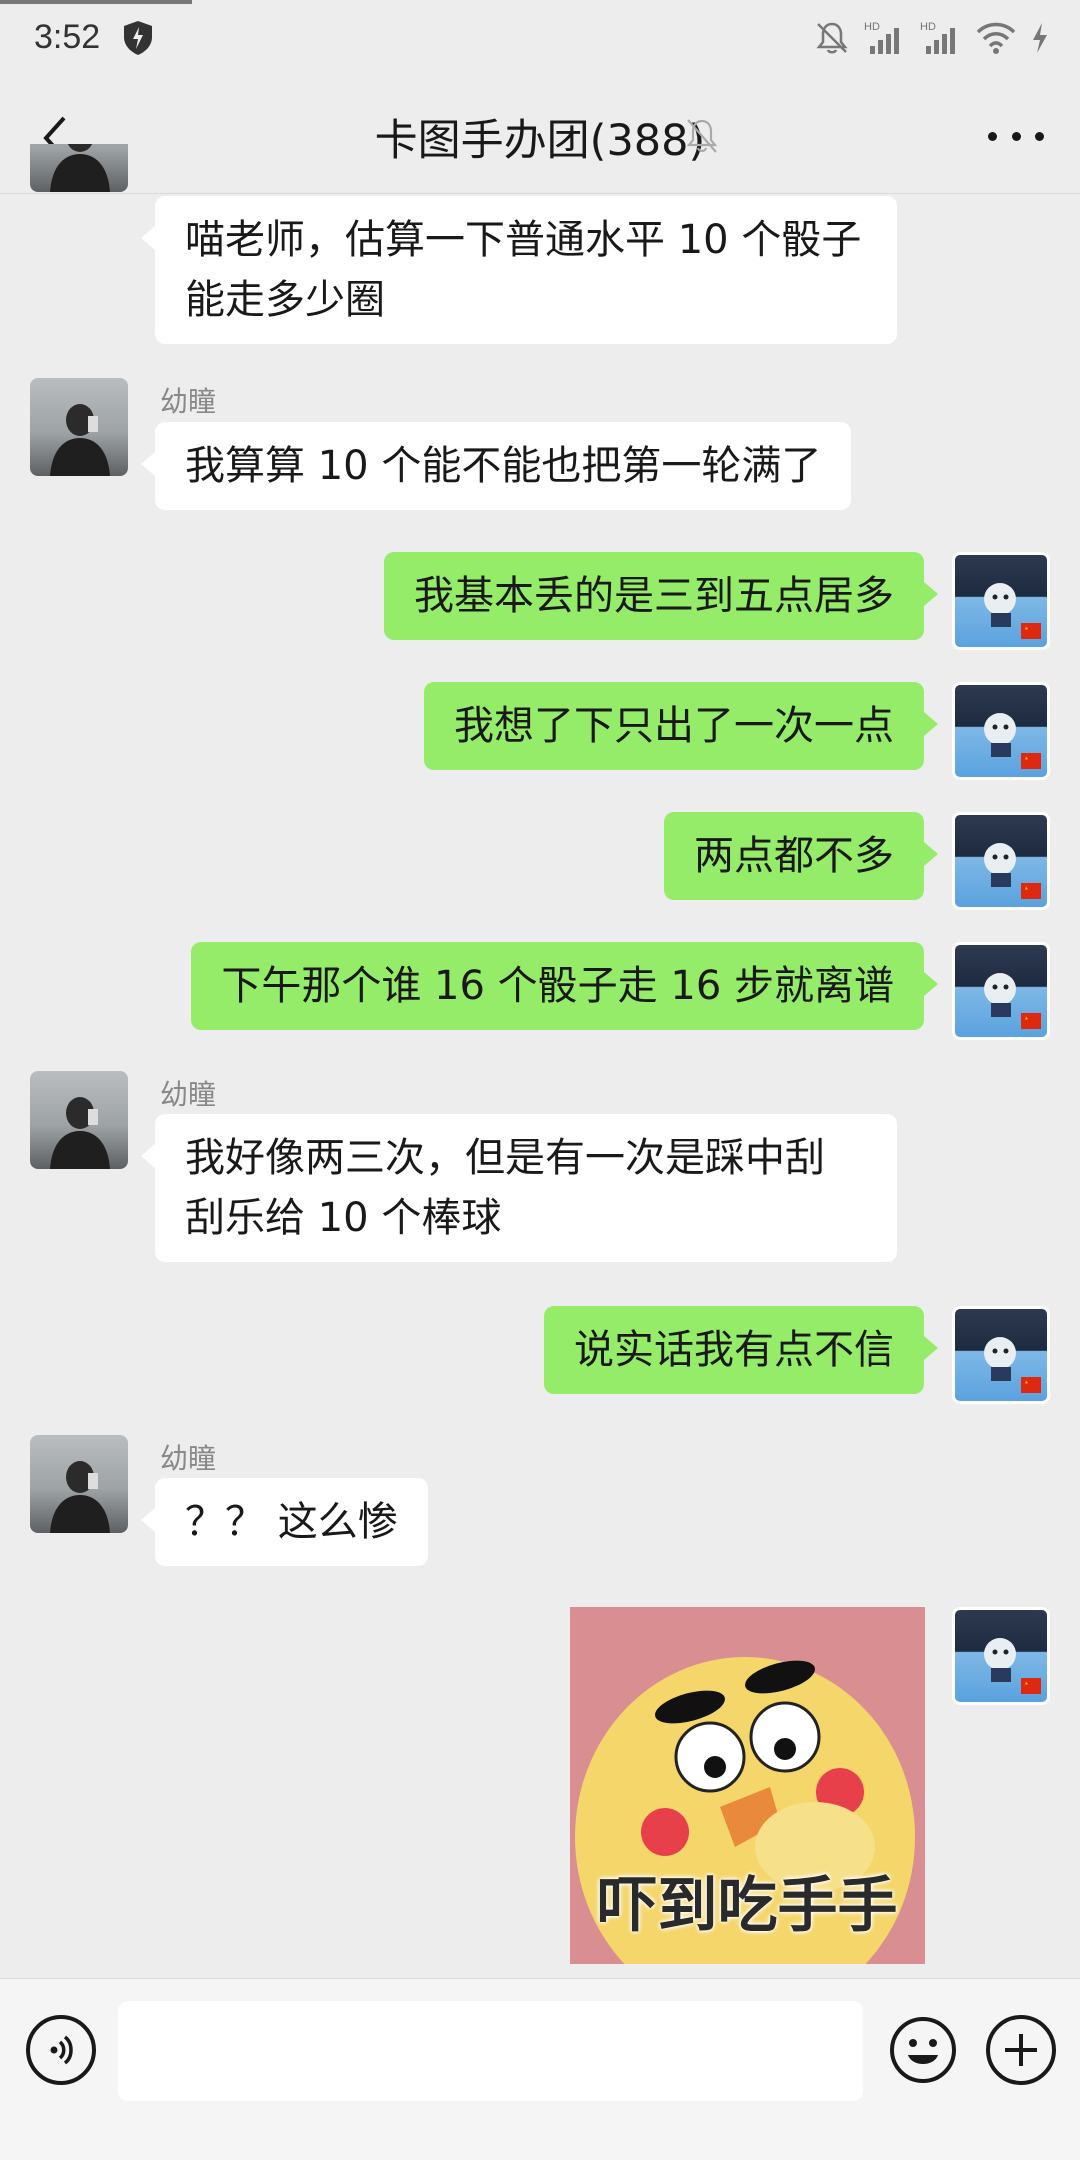 The width and height of the screenshot is (1080, 2160). Describe the element at coordinates (747, 1785) in the screenshot. I see `sticker-message: 吓到吃手手` at that location.